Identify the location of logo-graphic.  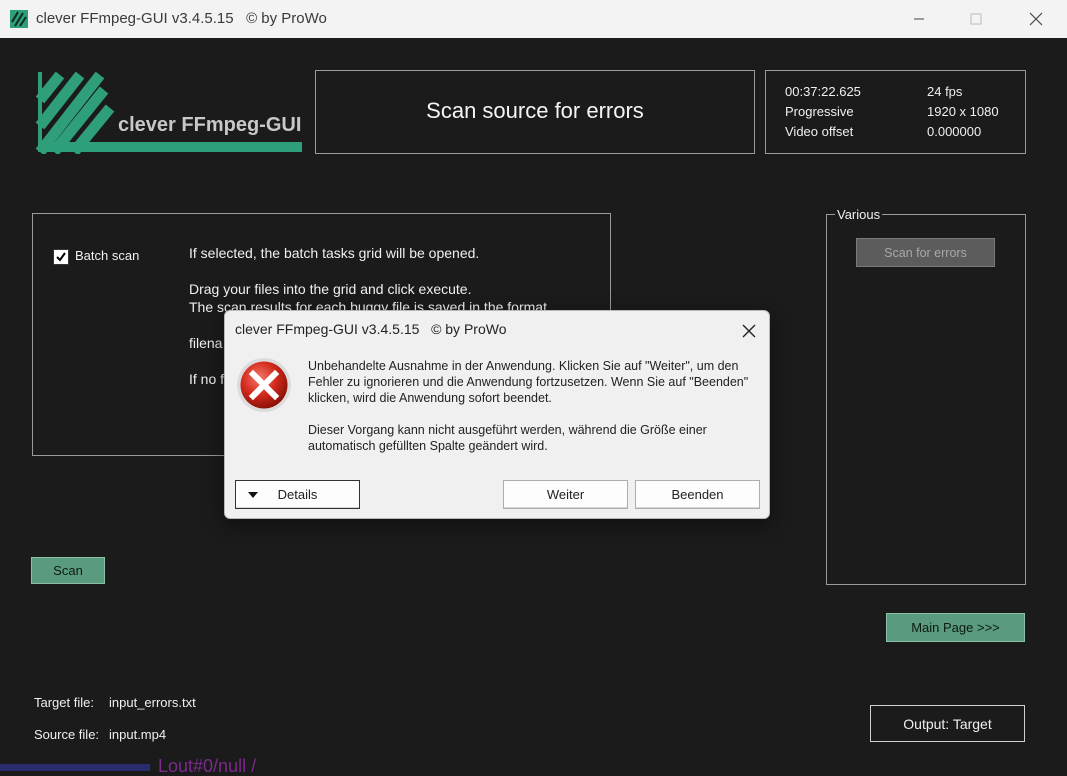
(168, 113).